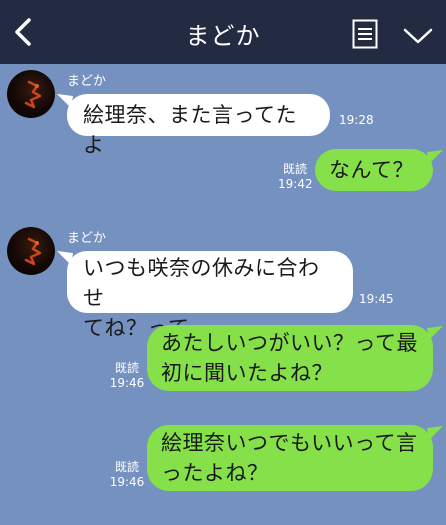 This screenshot has width=446, height=525. I want to click on message-bubble: 絵理奈いつでもいいって言 ったよね？, so click(290, 458).